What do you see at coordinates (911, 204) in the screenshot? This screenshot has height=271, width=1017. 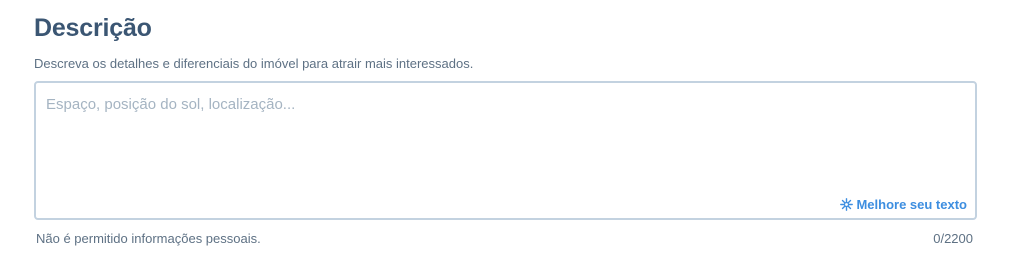 I see `improve-text-button-label: Melhore seu texto` at bounding box center [911, 204].